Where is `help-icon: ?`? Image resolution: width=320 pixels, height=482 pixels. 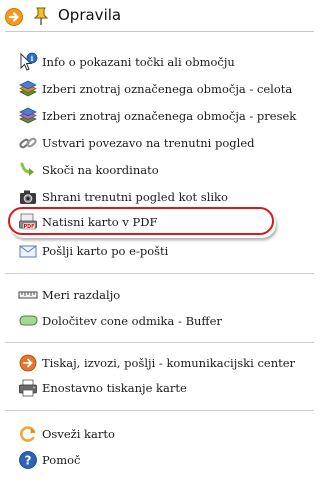 help-icon: ? is located at coordinates (28, 460).